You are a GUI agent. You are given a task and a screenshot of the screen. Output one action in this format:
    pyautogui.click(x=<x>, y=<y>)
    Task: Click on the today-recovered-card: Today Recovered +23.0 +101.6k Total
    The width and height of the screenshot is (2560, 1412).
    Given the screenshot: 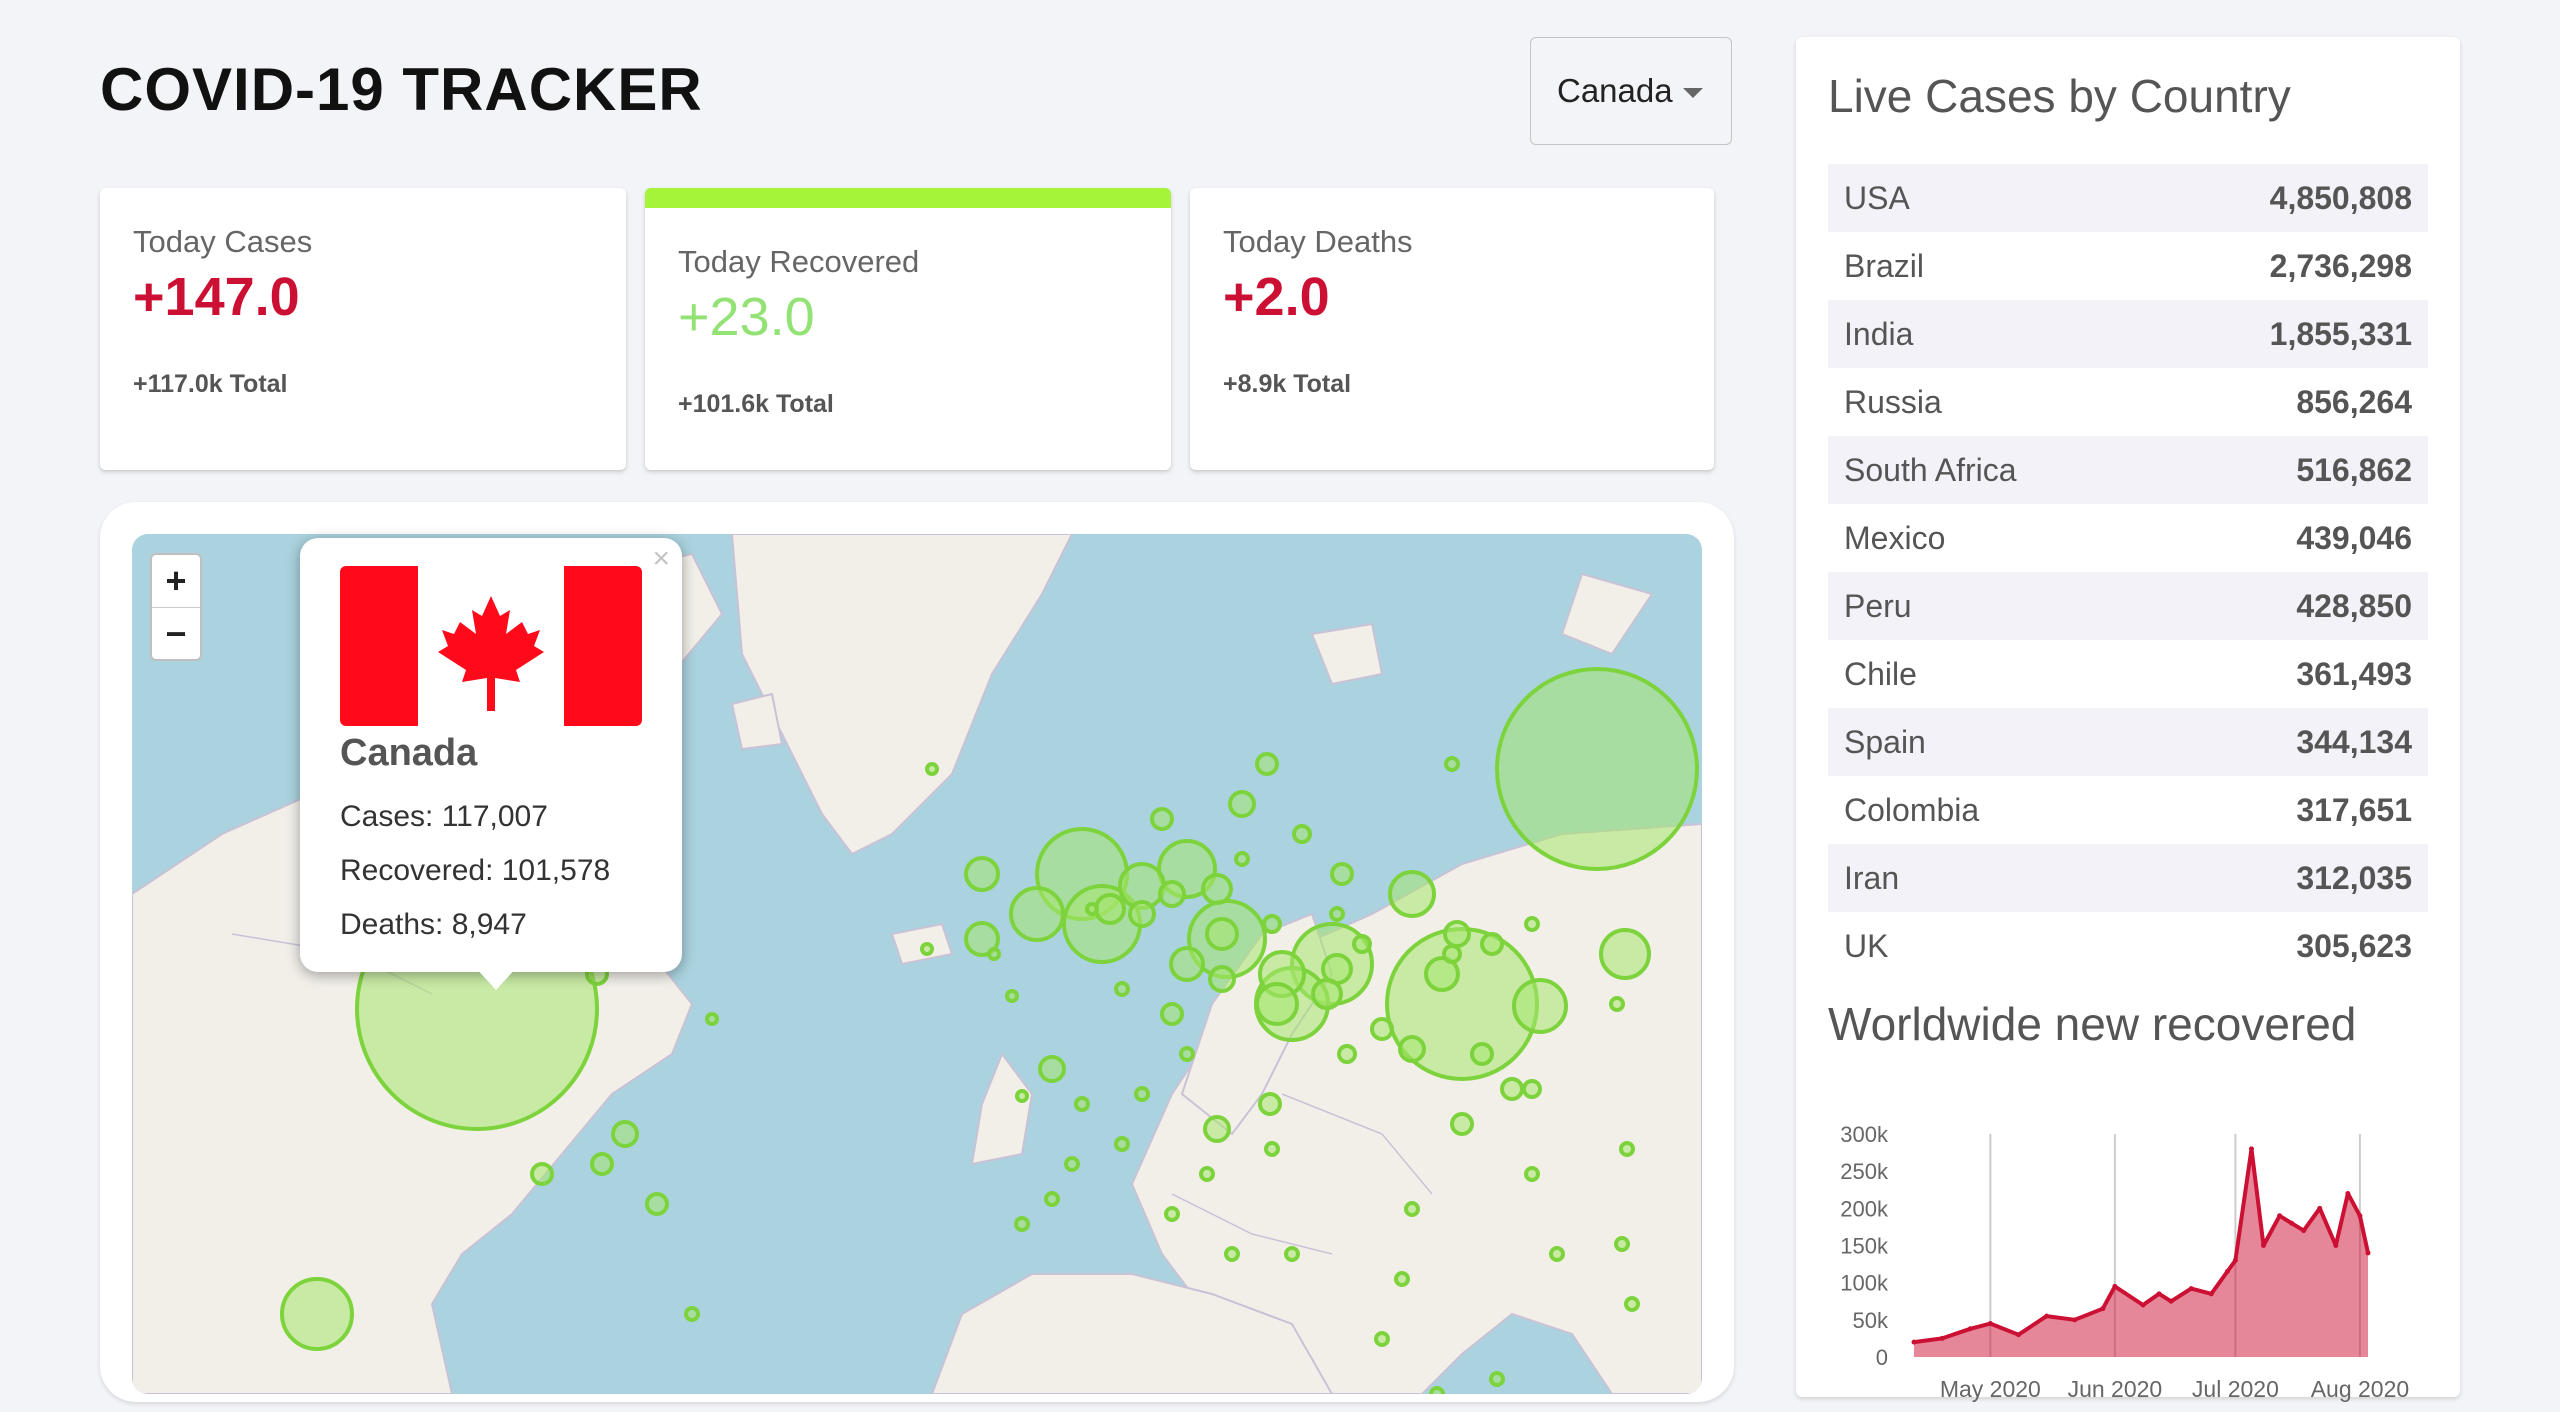 What is the action you would take?
    pyautogui.click(x=908, y=329)
    